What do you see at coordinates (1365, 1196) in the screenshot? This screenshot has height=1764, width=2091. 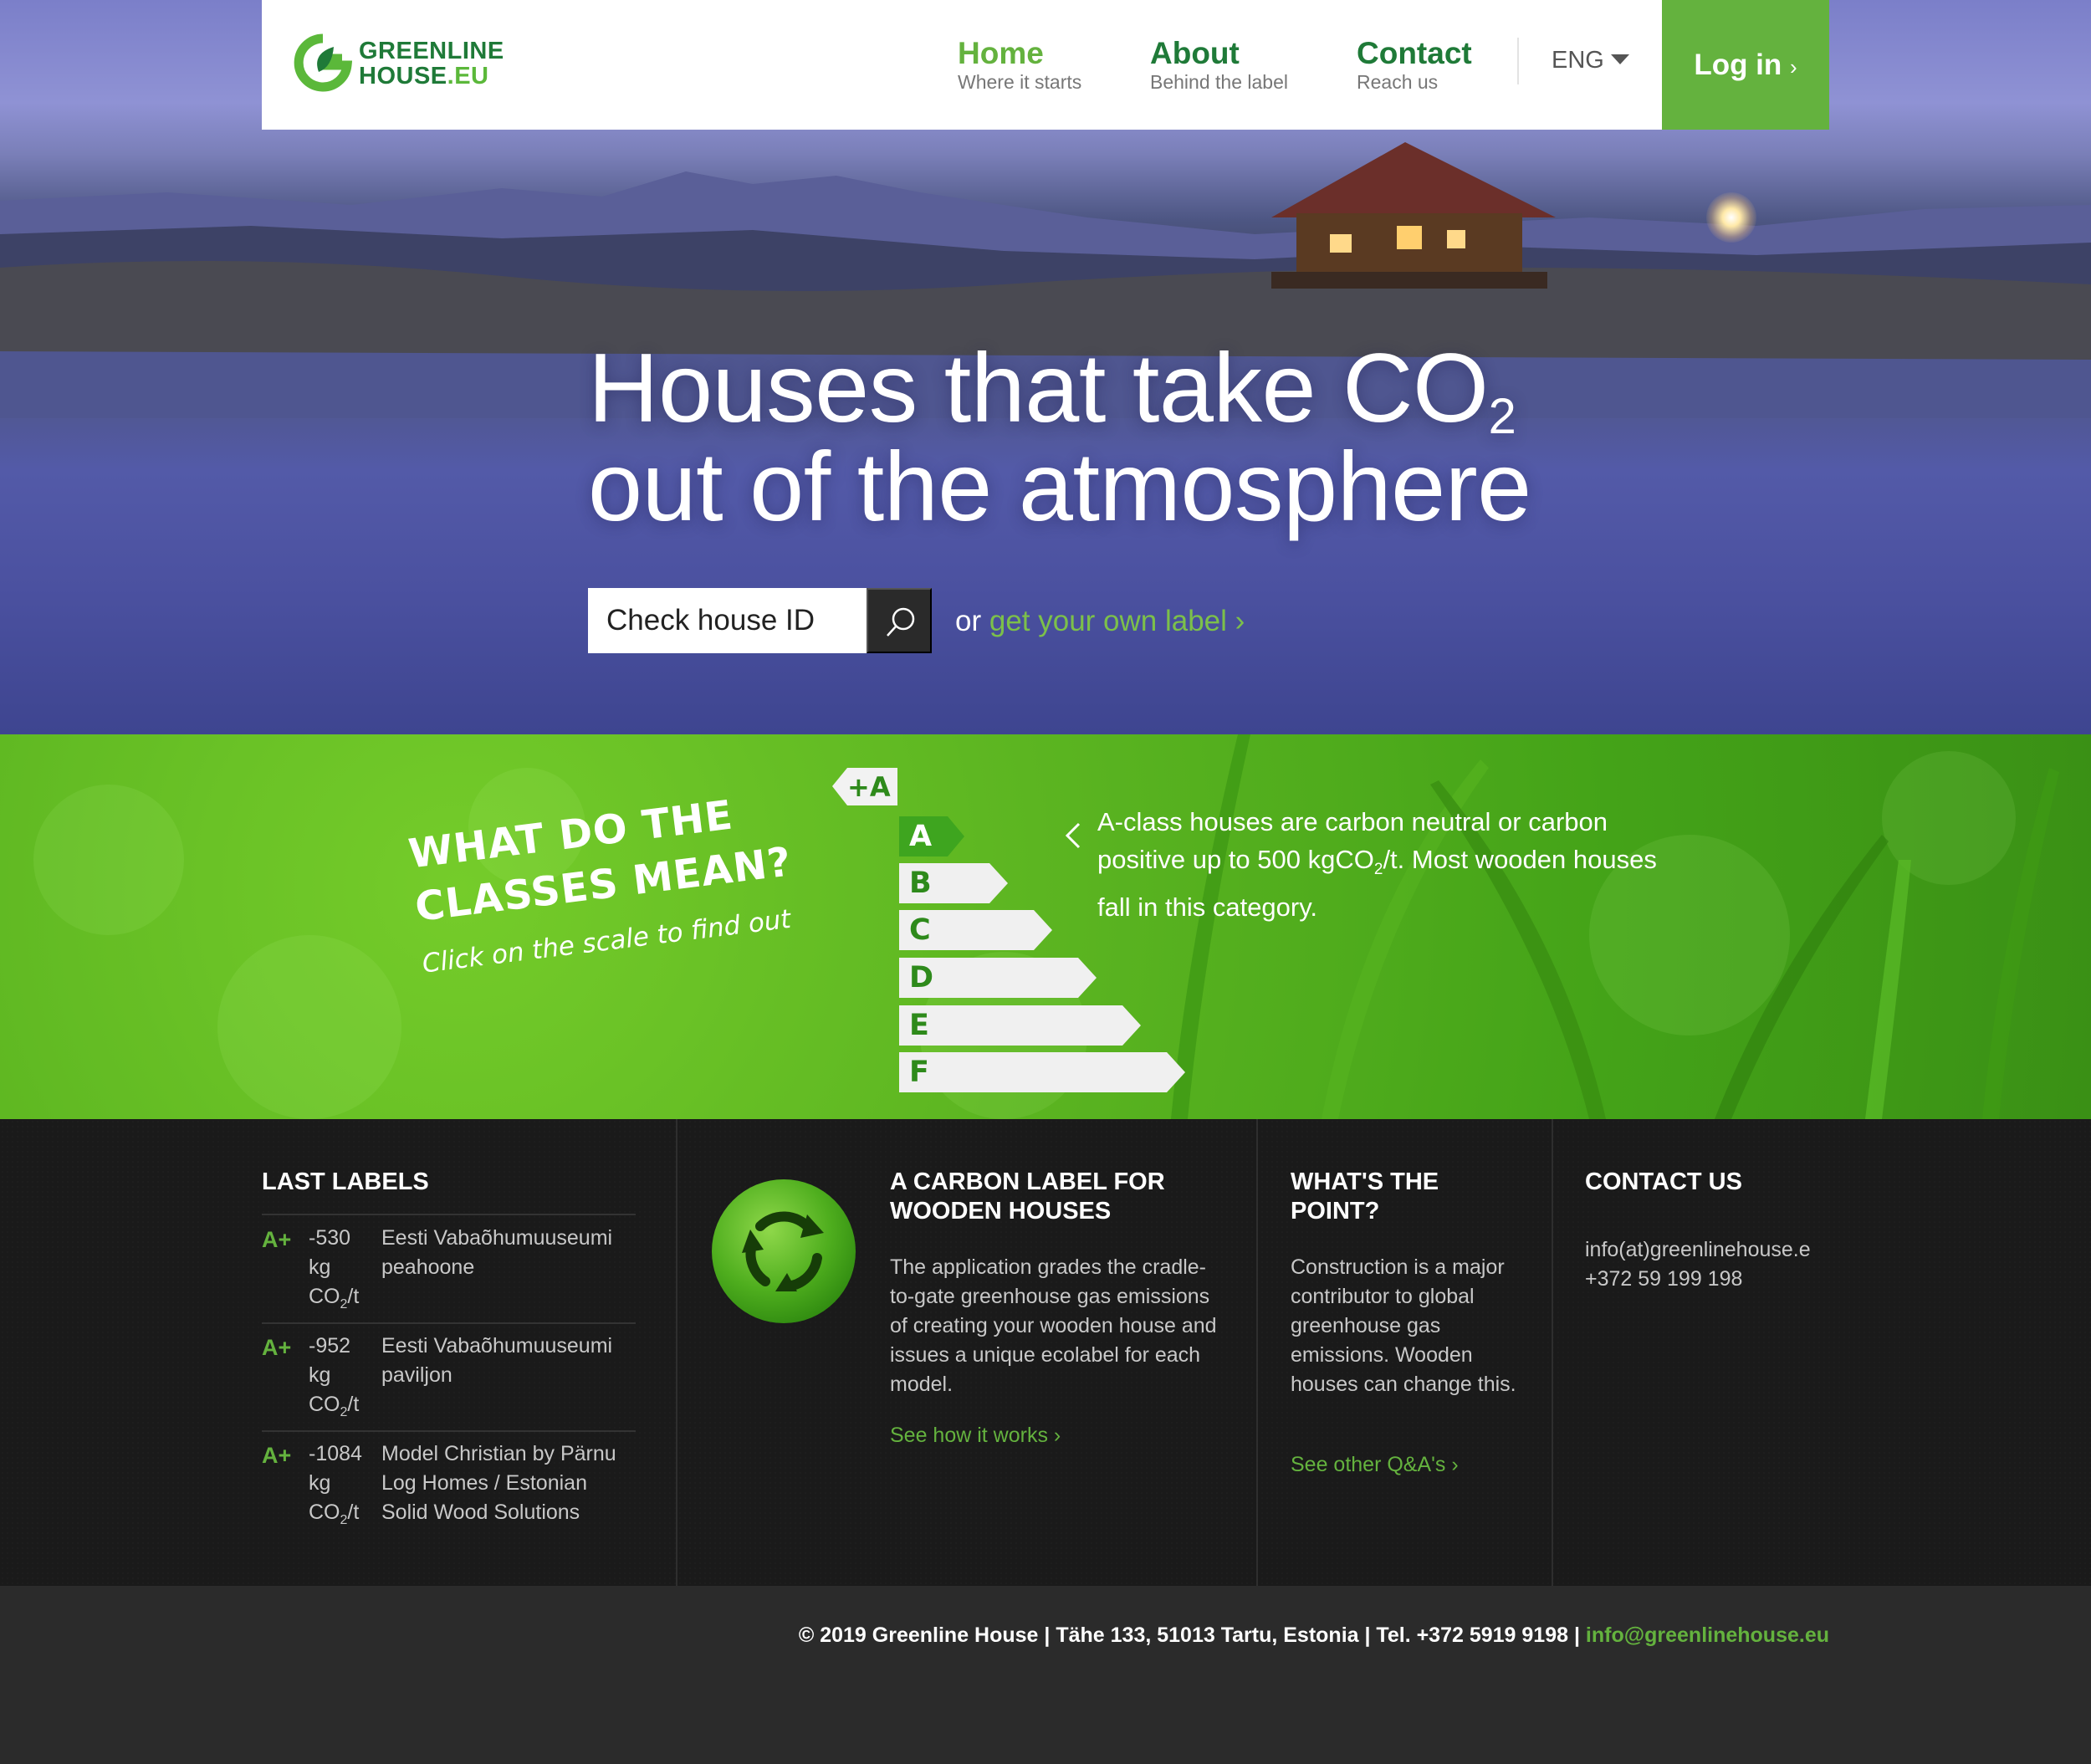 I see `point-heading: WHAT'S THE POINT?` at bounding box center [1365, 1196].